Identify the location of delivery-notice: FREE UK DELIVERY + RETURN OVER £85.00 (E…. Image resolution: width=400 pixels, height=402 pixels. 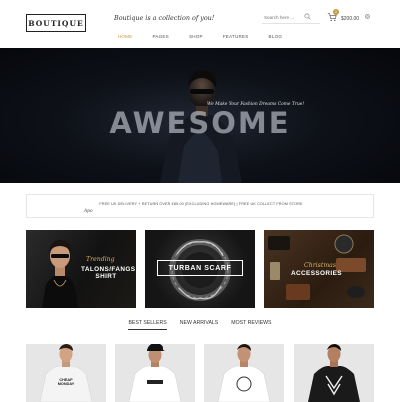
(200, 206).